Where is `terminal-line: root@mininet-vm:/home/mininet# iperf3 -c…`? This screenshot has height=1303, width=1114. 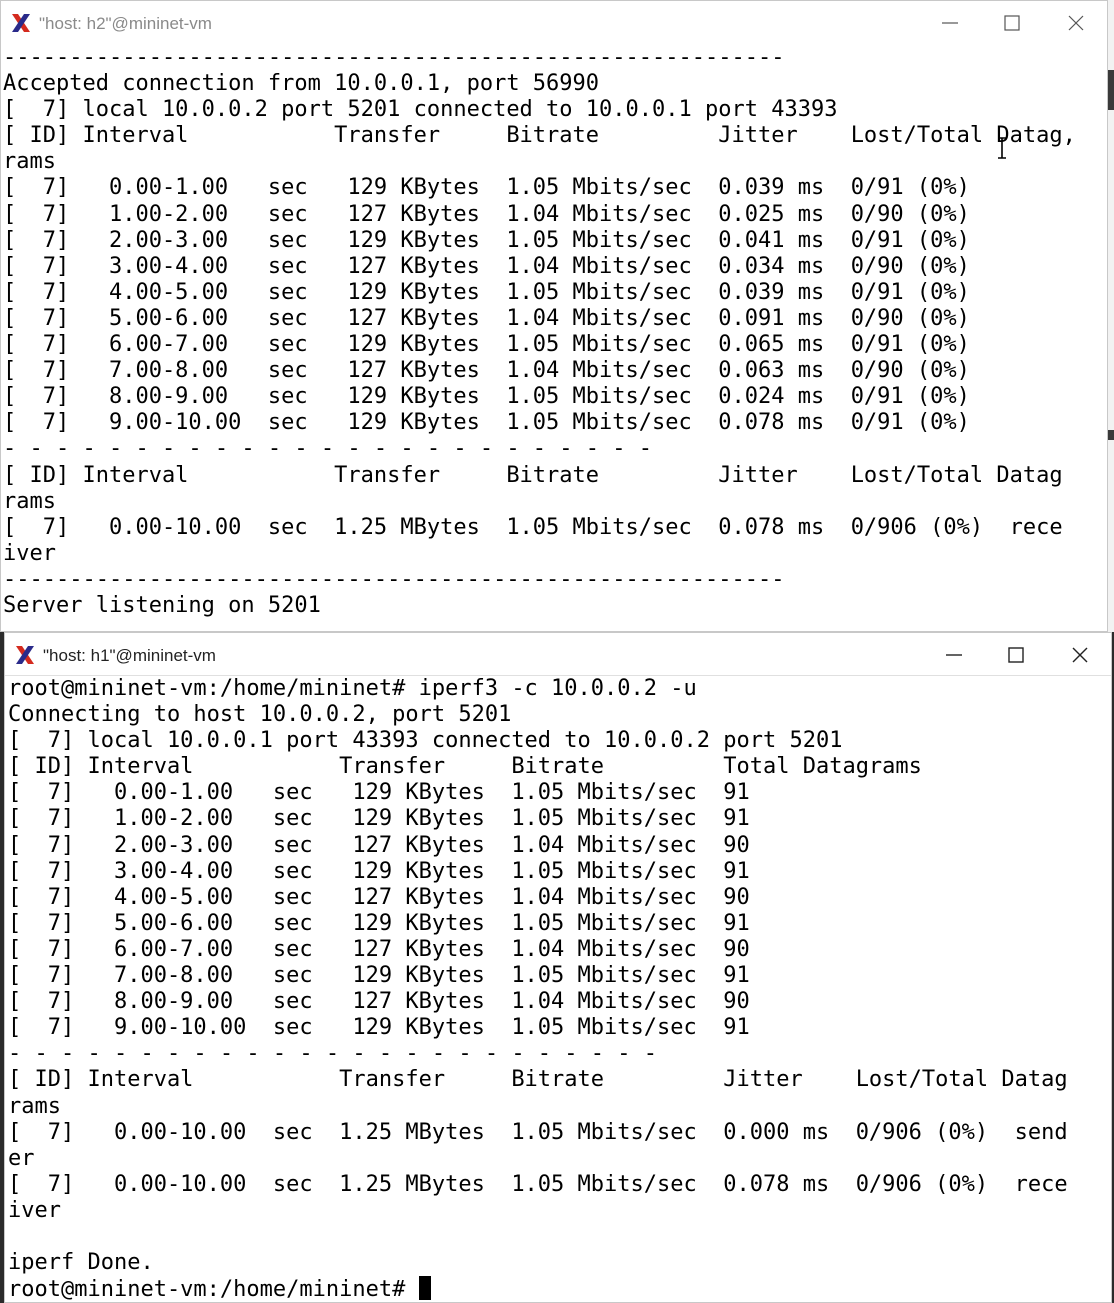
terminal-line: root@mininet-vm:/home/mininet# iperf3 -c… is located at coordinates (352, 688).